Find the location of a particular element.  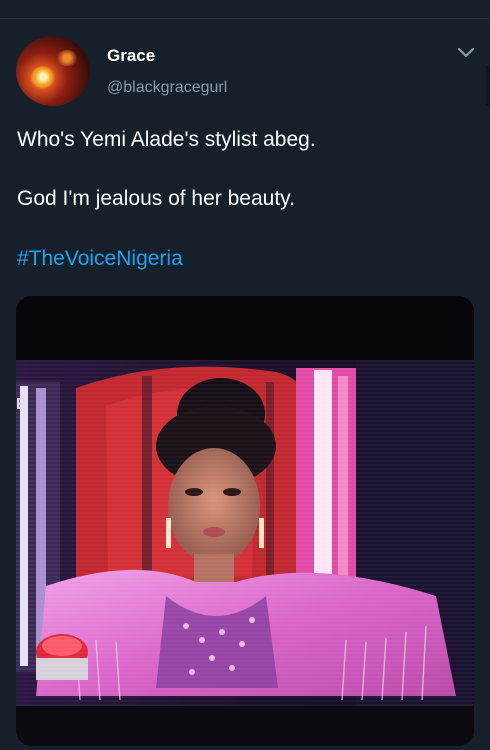

avatar is located at coordinates (53, 71).